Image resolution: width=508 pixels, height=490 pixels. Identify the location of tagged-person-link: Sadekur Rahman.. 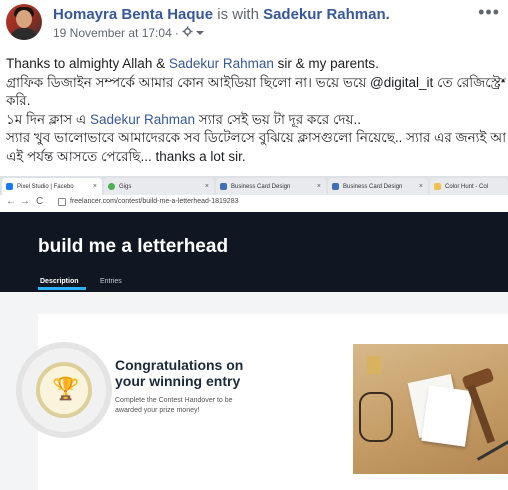
(326, 14).